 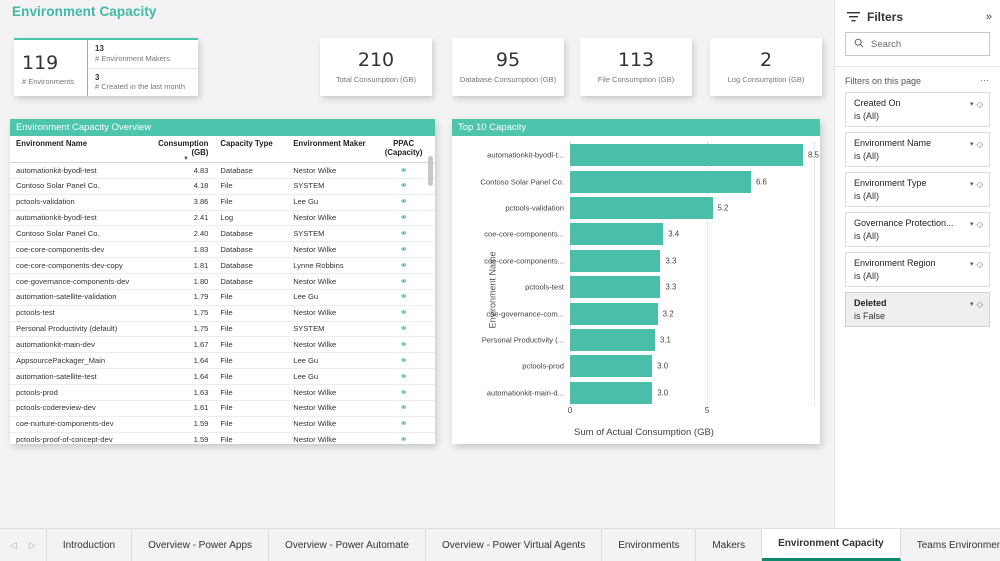 What do you see at coordinates (636, 67) in the screenshot?
I see `kpi-card-file-consumption: 113 File Consumption (GB)` at bounding box center [636, 67].